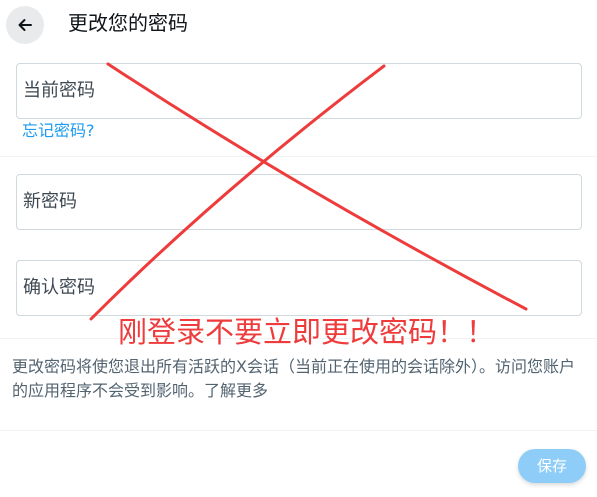  I want to click on confirm-password-label: 确认密码, so click(59, 287).